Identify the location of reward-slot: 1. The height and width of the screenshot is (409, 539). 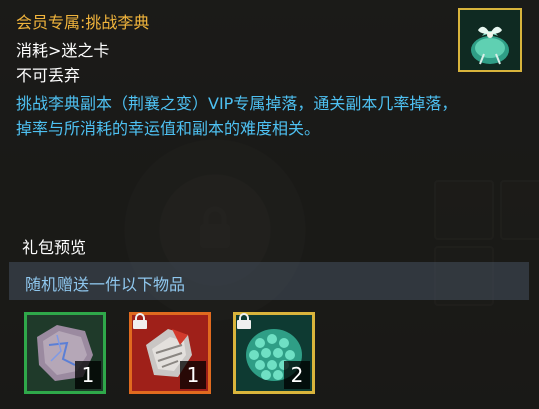
(65, 353).